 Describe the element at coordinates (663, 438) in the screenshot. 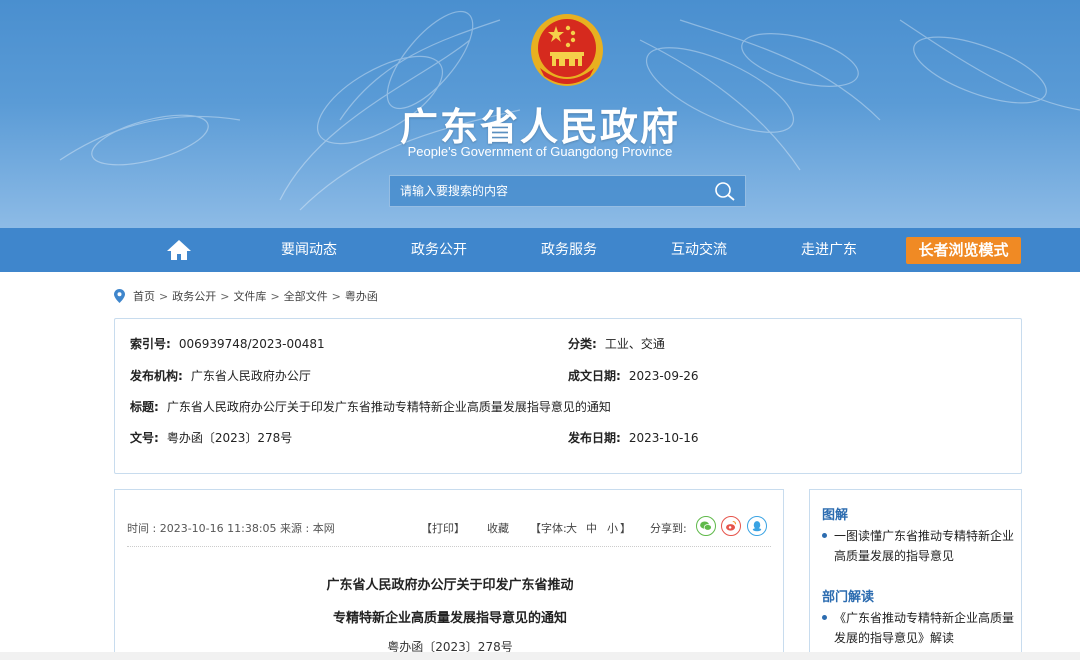

I see `info-value: 2023-10-16` at that location.